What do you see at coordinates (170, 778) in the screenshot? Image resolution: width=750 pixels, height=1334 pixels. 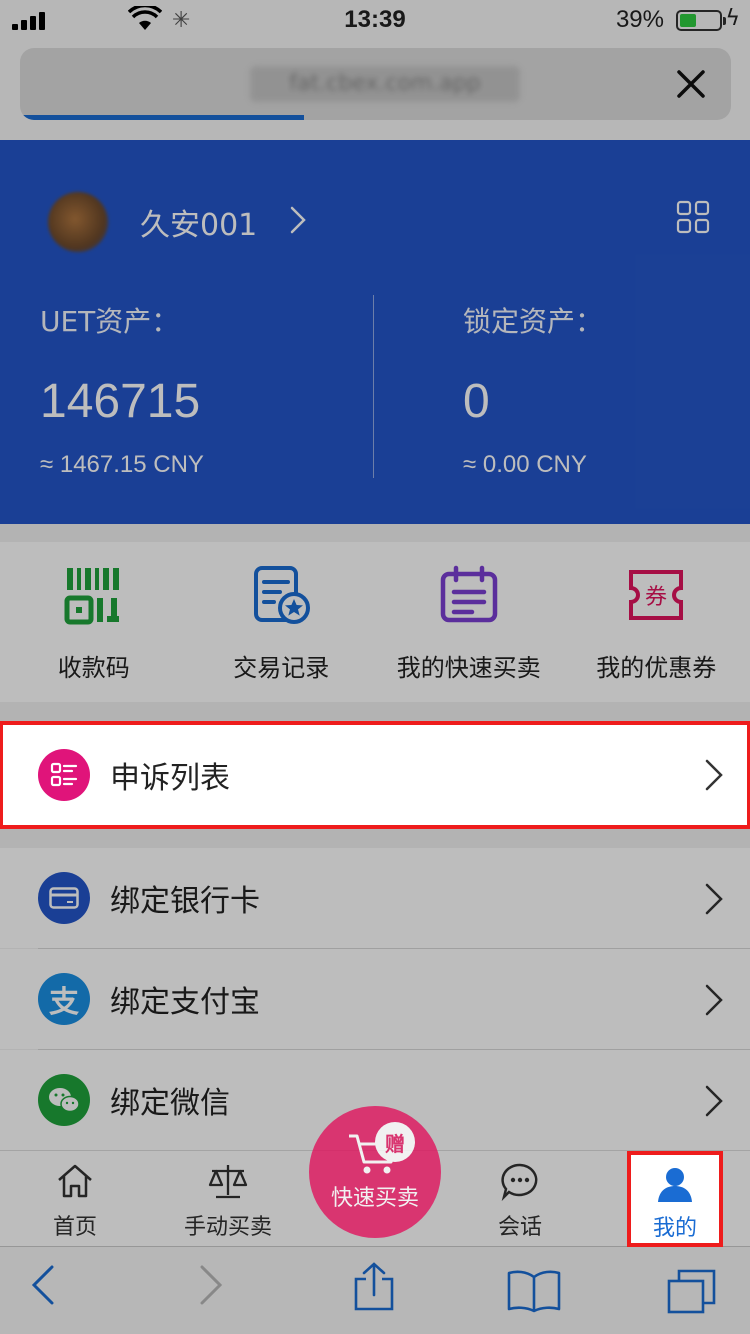 I see `list-item-label: 申诉列表` at bounding box center [170, 778].